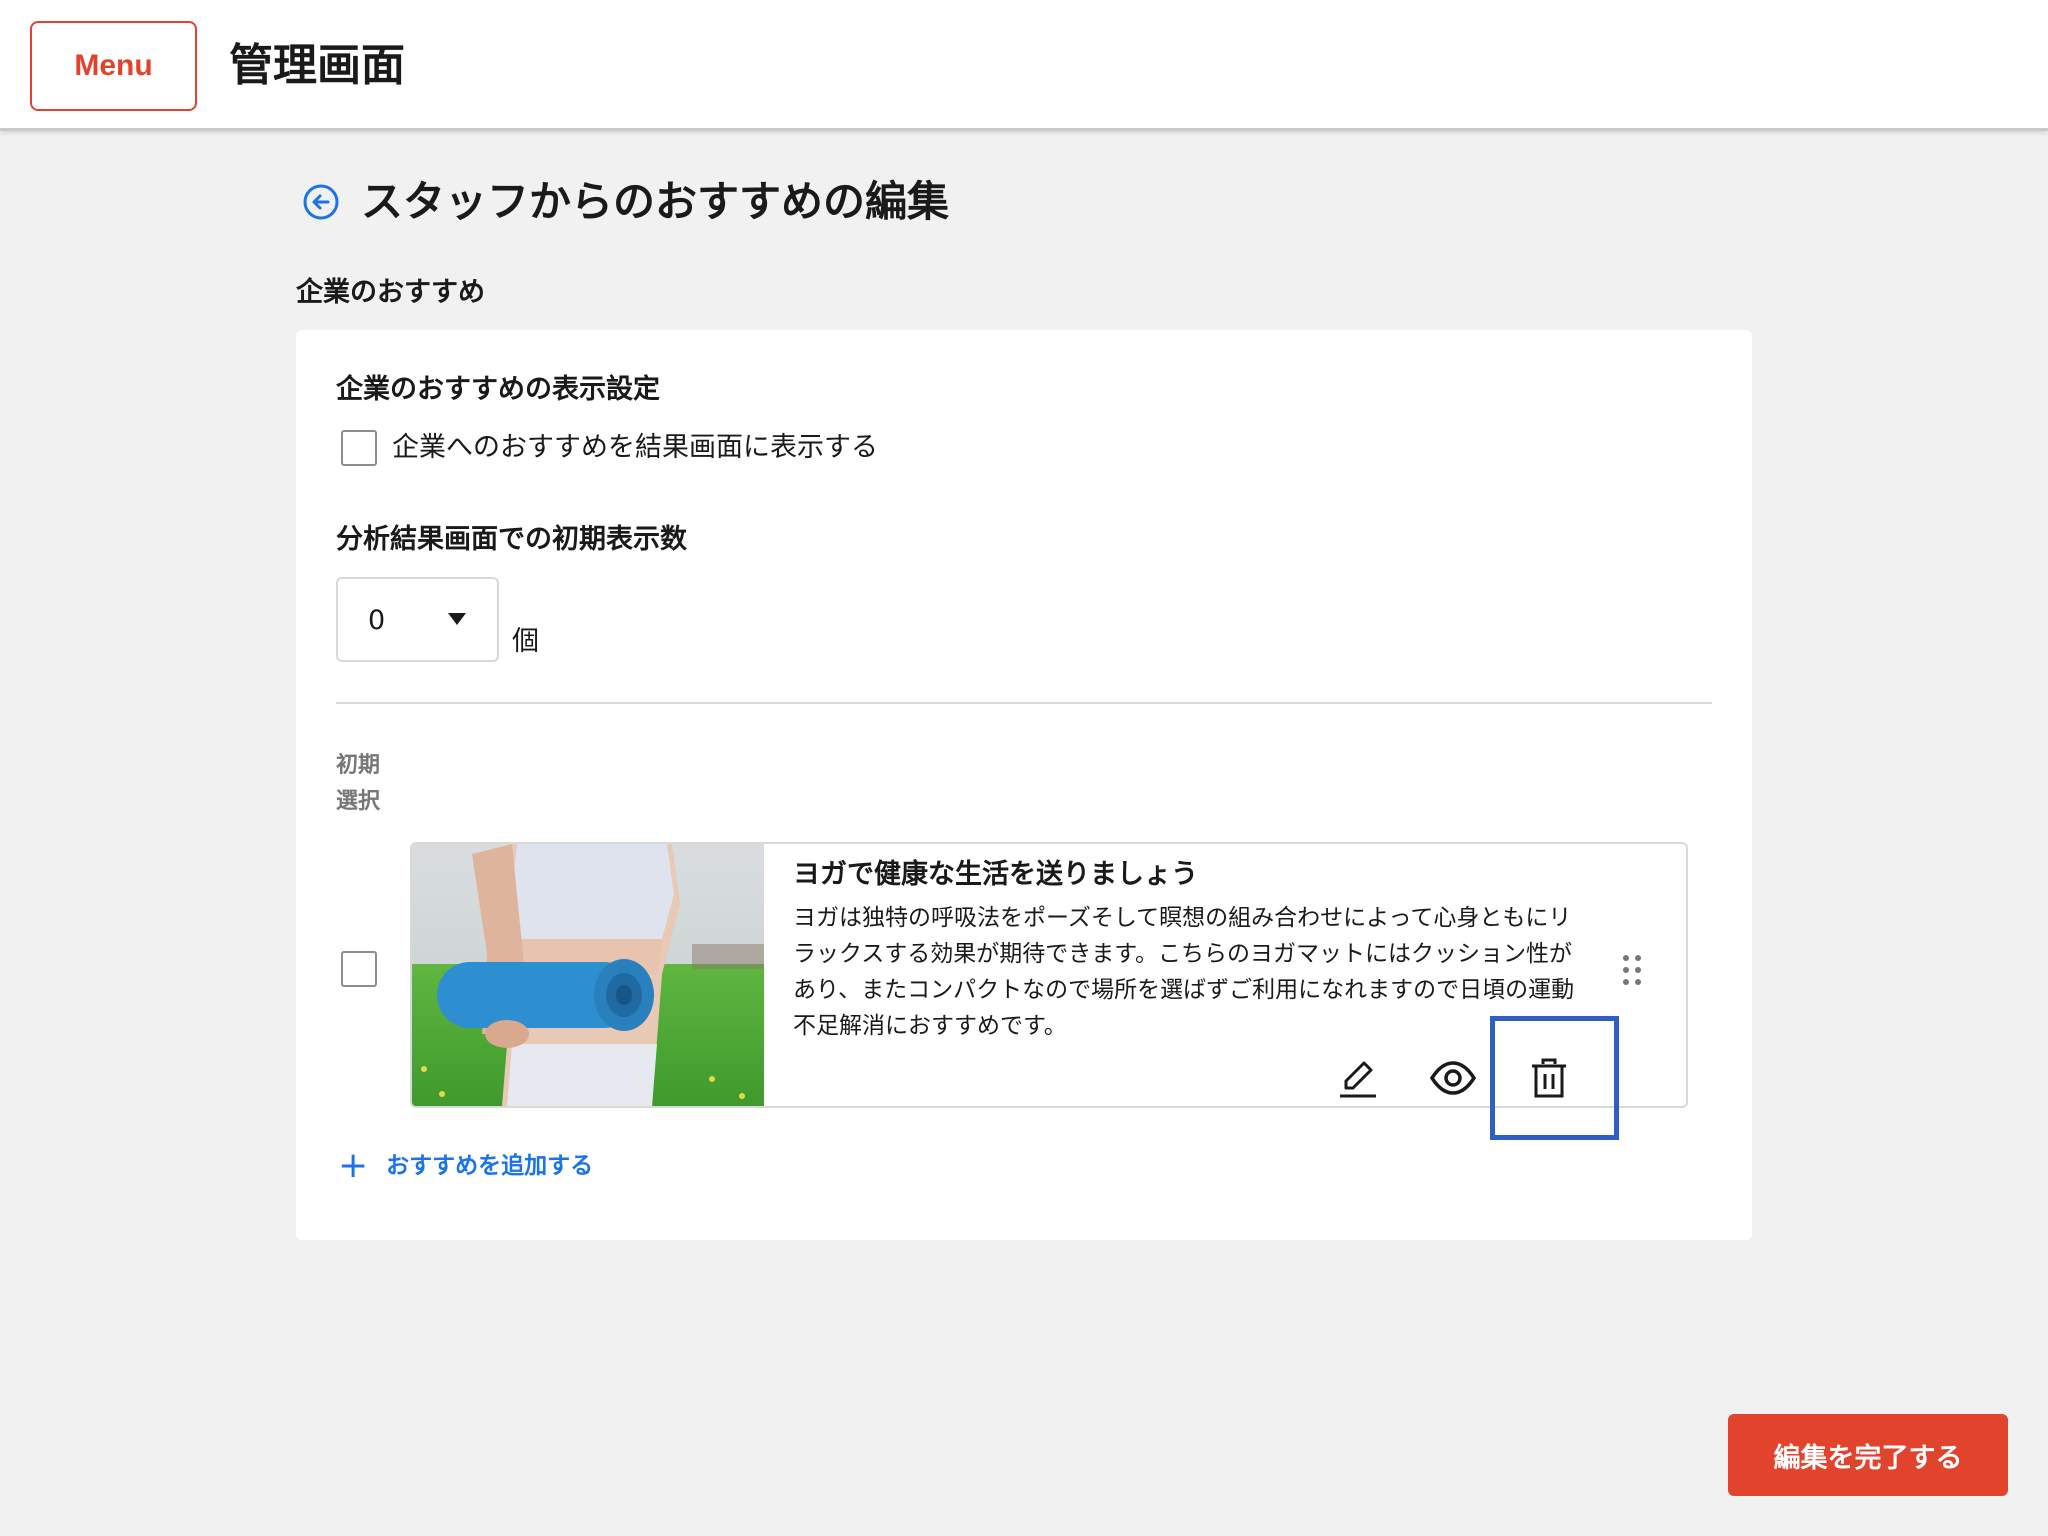  Describe the element at coordinates (359, 969) in the screenshot. I see `item-select-checkbox` at that location.